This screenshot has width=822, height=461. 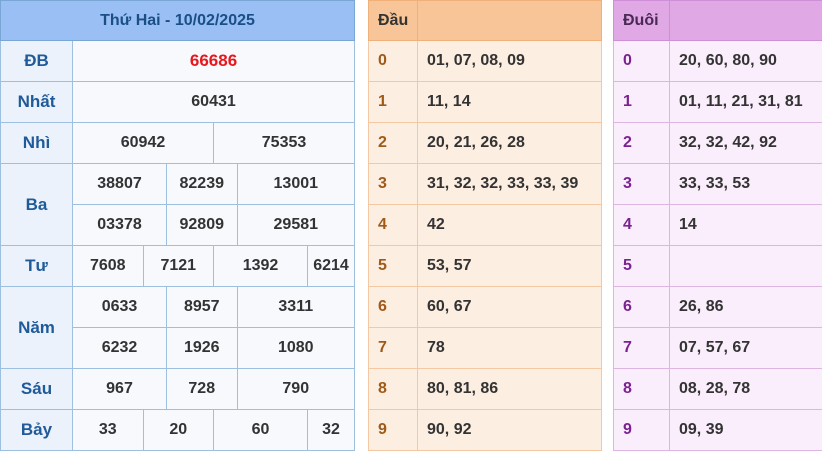 I want to click on third-prize-number: 38807, so click(x=119, y=184).